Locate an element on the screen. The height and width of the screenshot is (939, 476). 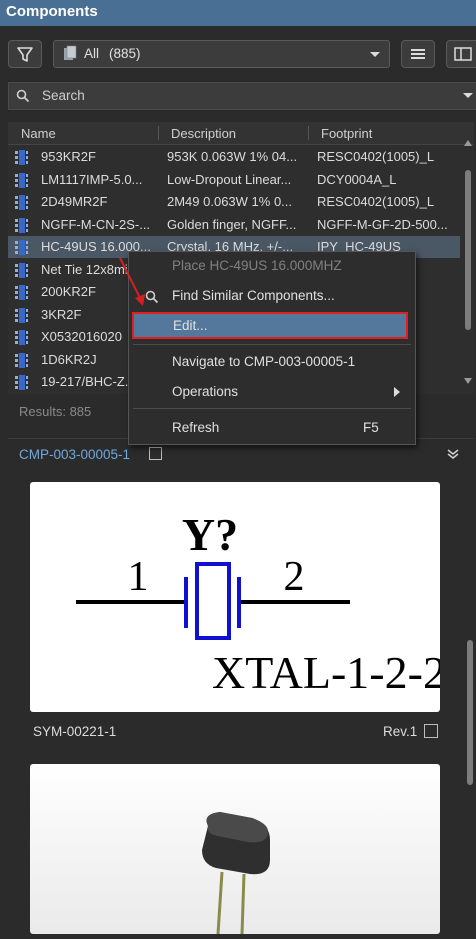
menu-item-navigate: Navigate to CMP-003-00005-1 is located at coordinates (271, 362).